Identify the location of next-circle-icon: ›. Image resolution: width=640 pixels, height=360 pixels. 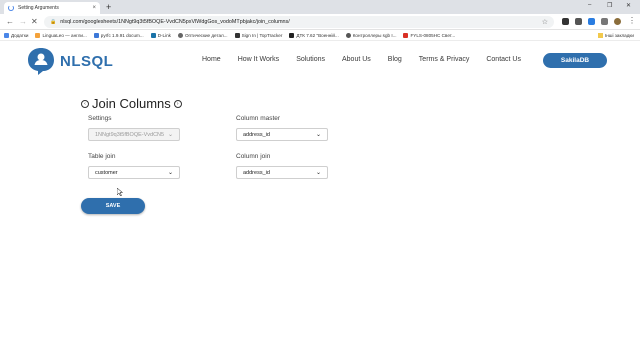
(177, 103).